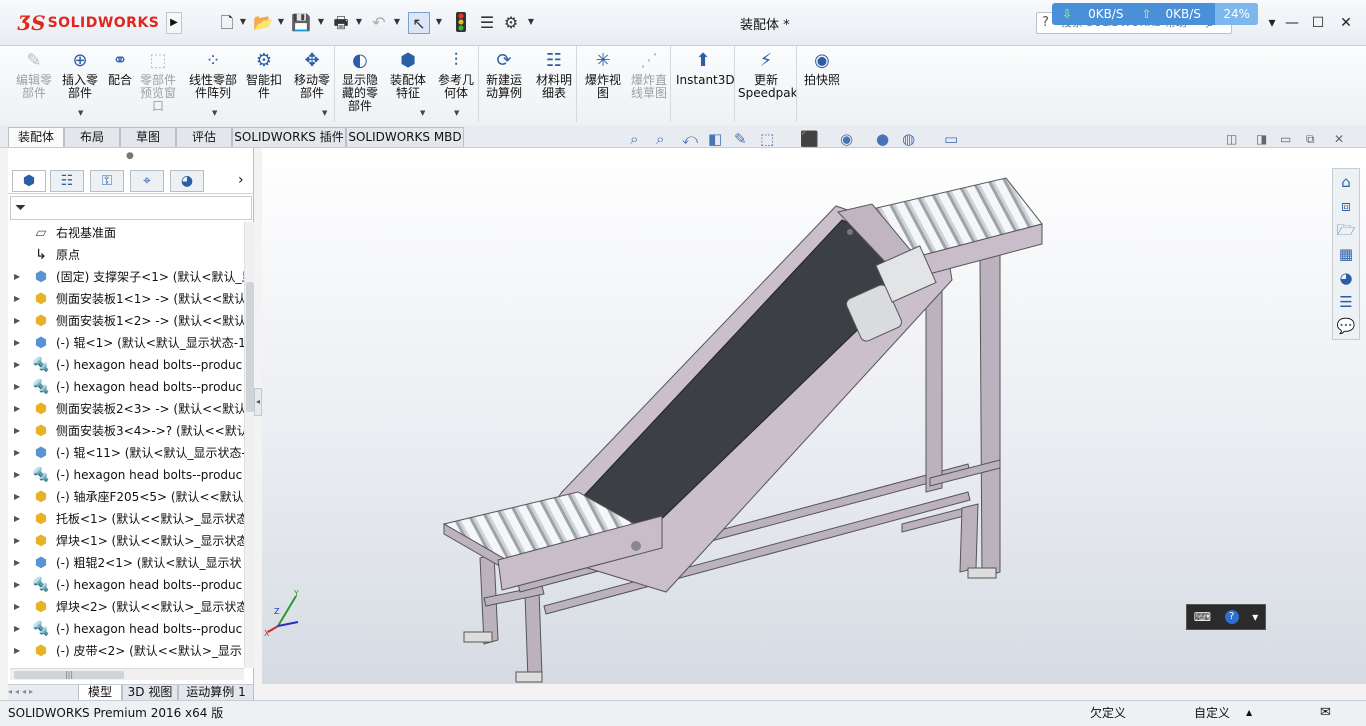 The image size is (1366, 726). Describe the element at coordinates (690, 139) in the screenshot. I see `previous-view-icon: ⤺` at that location.